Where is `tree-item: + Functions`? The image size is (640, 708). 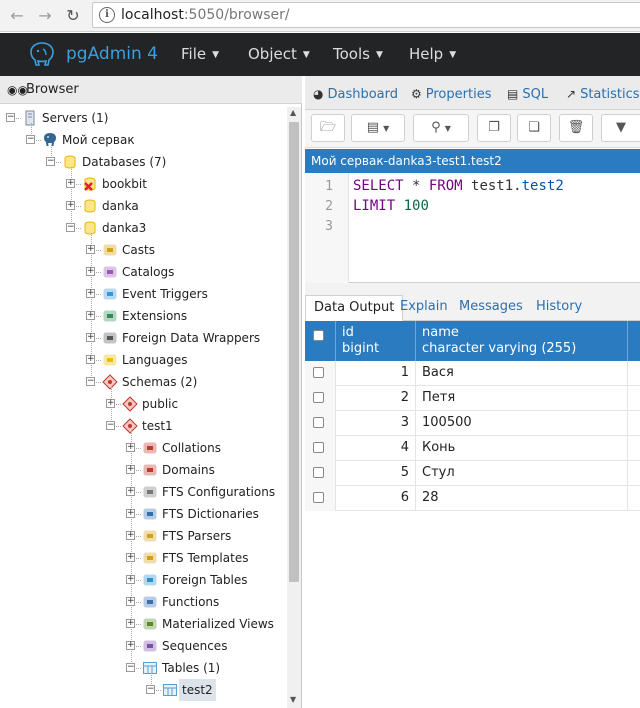
tree-item: + Functions is located at coordinates (143, 602).